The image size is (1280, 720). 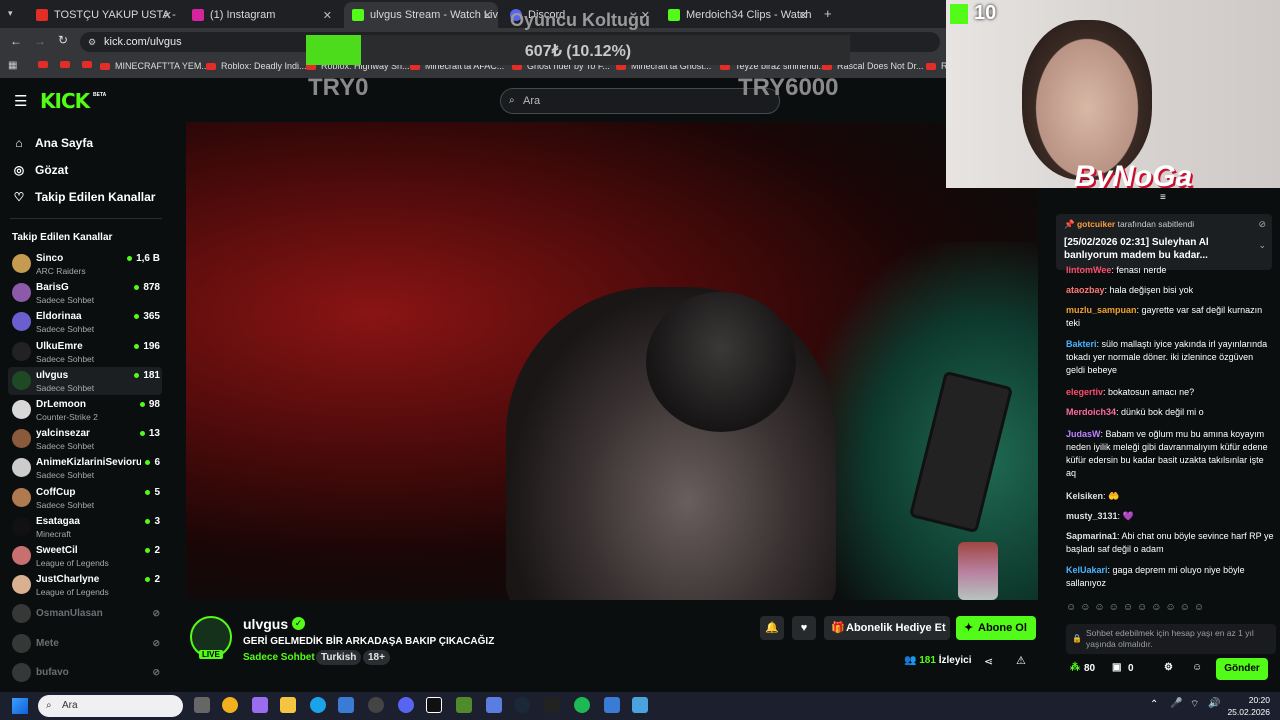 I want to click on share-icon: ⋖, so click(x=988, y=661).